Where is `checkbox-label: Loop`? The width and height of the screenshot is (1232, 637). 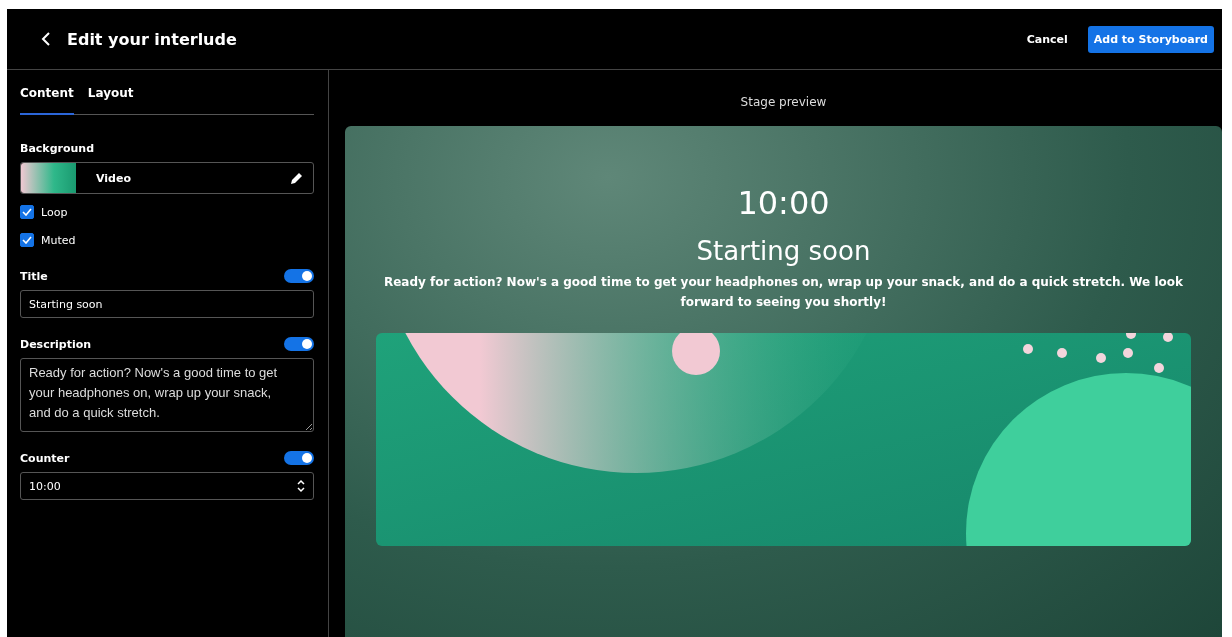 checkbox-label: Loop is located at coordinates (54, 212).